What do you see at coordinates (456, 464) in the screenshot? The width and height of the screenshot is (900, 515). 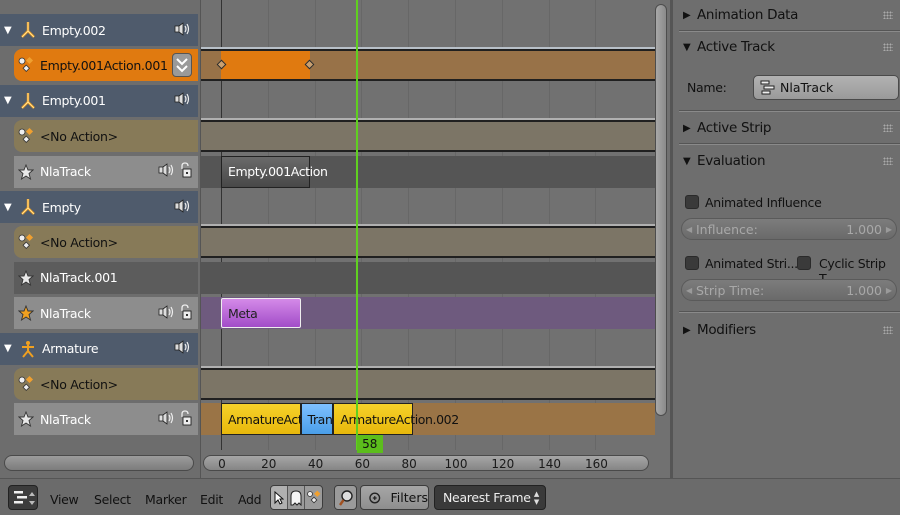 I see `ruler-tick-label: 100` at bounding box center [456, 464].